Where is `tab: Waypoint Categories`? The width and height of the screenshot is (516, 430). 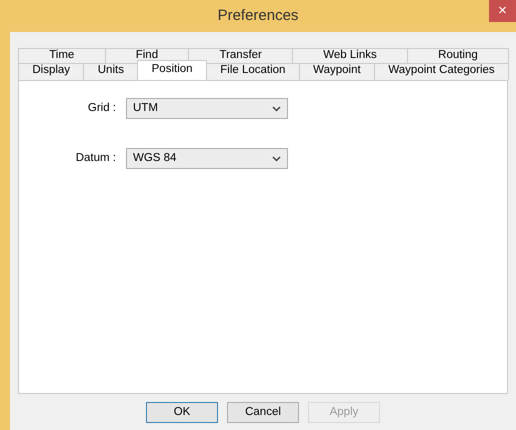
tab: Waypoint Categories is located at coordinates (442, 71).